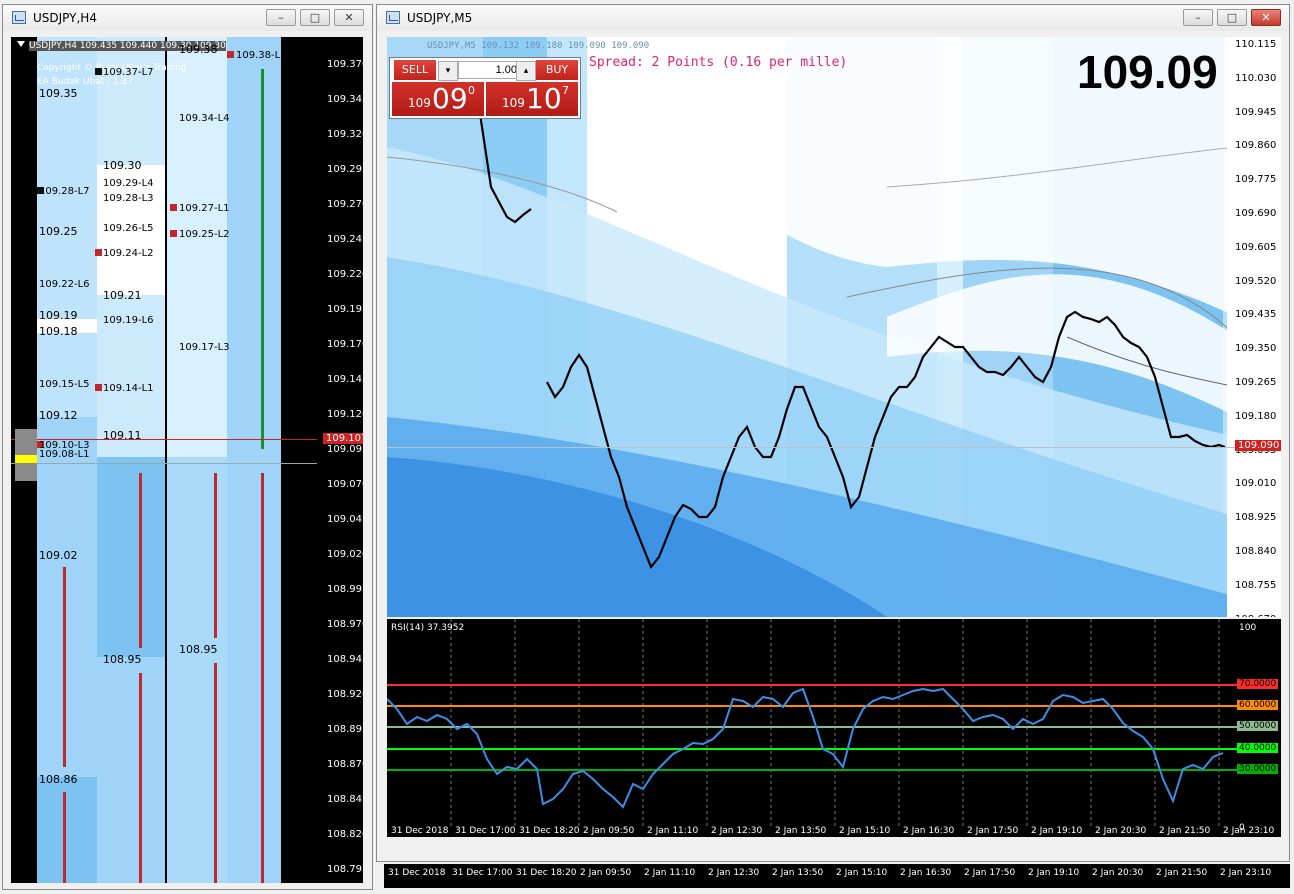 This screenshot has height=894, width=1294. I want to click on time-axis-label: 2 Jan 20:30, so click(1121, 831).